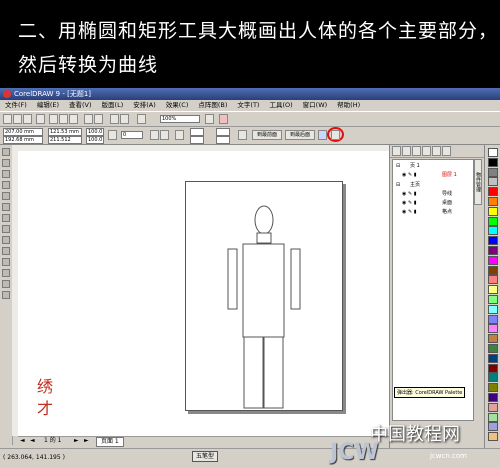  Describe the element at coordinates (242, 135) in the screenshot. I see `wrap-text-icon` at that location.